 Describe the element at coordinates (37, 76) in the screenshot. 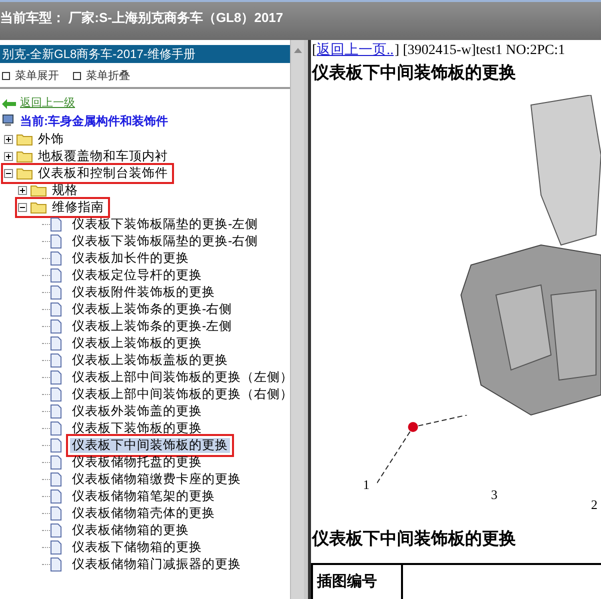

I see `toolbar-button: 菜单展开` at that location.